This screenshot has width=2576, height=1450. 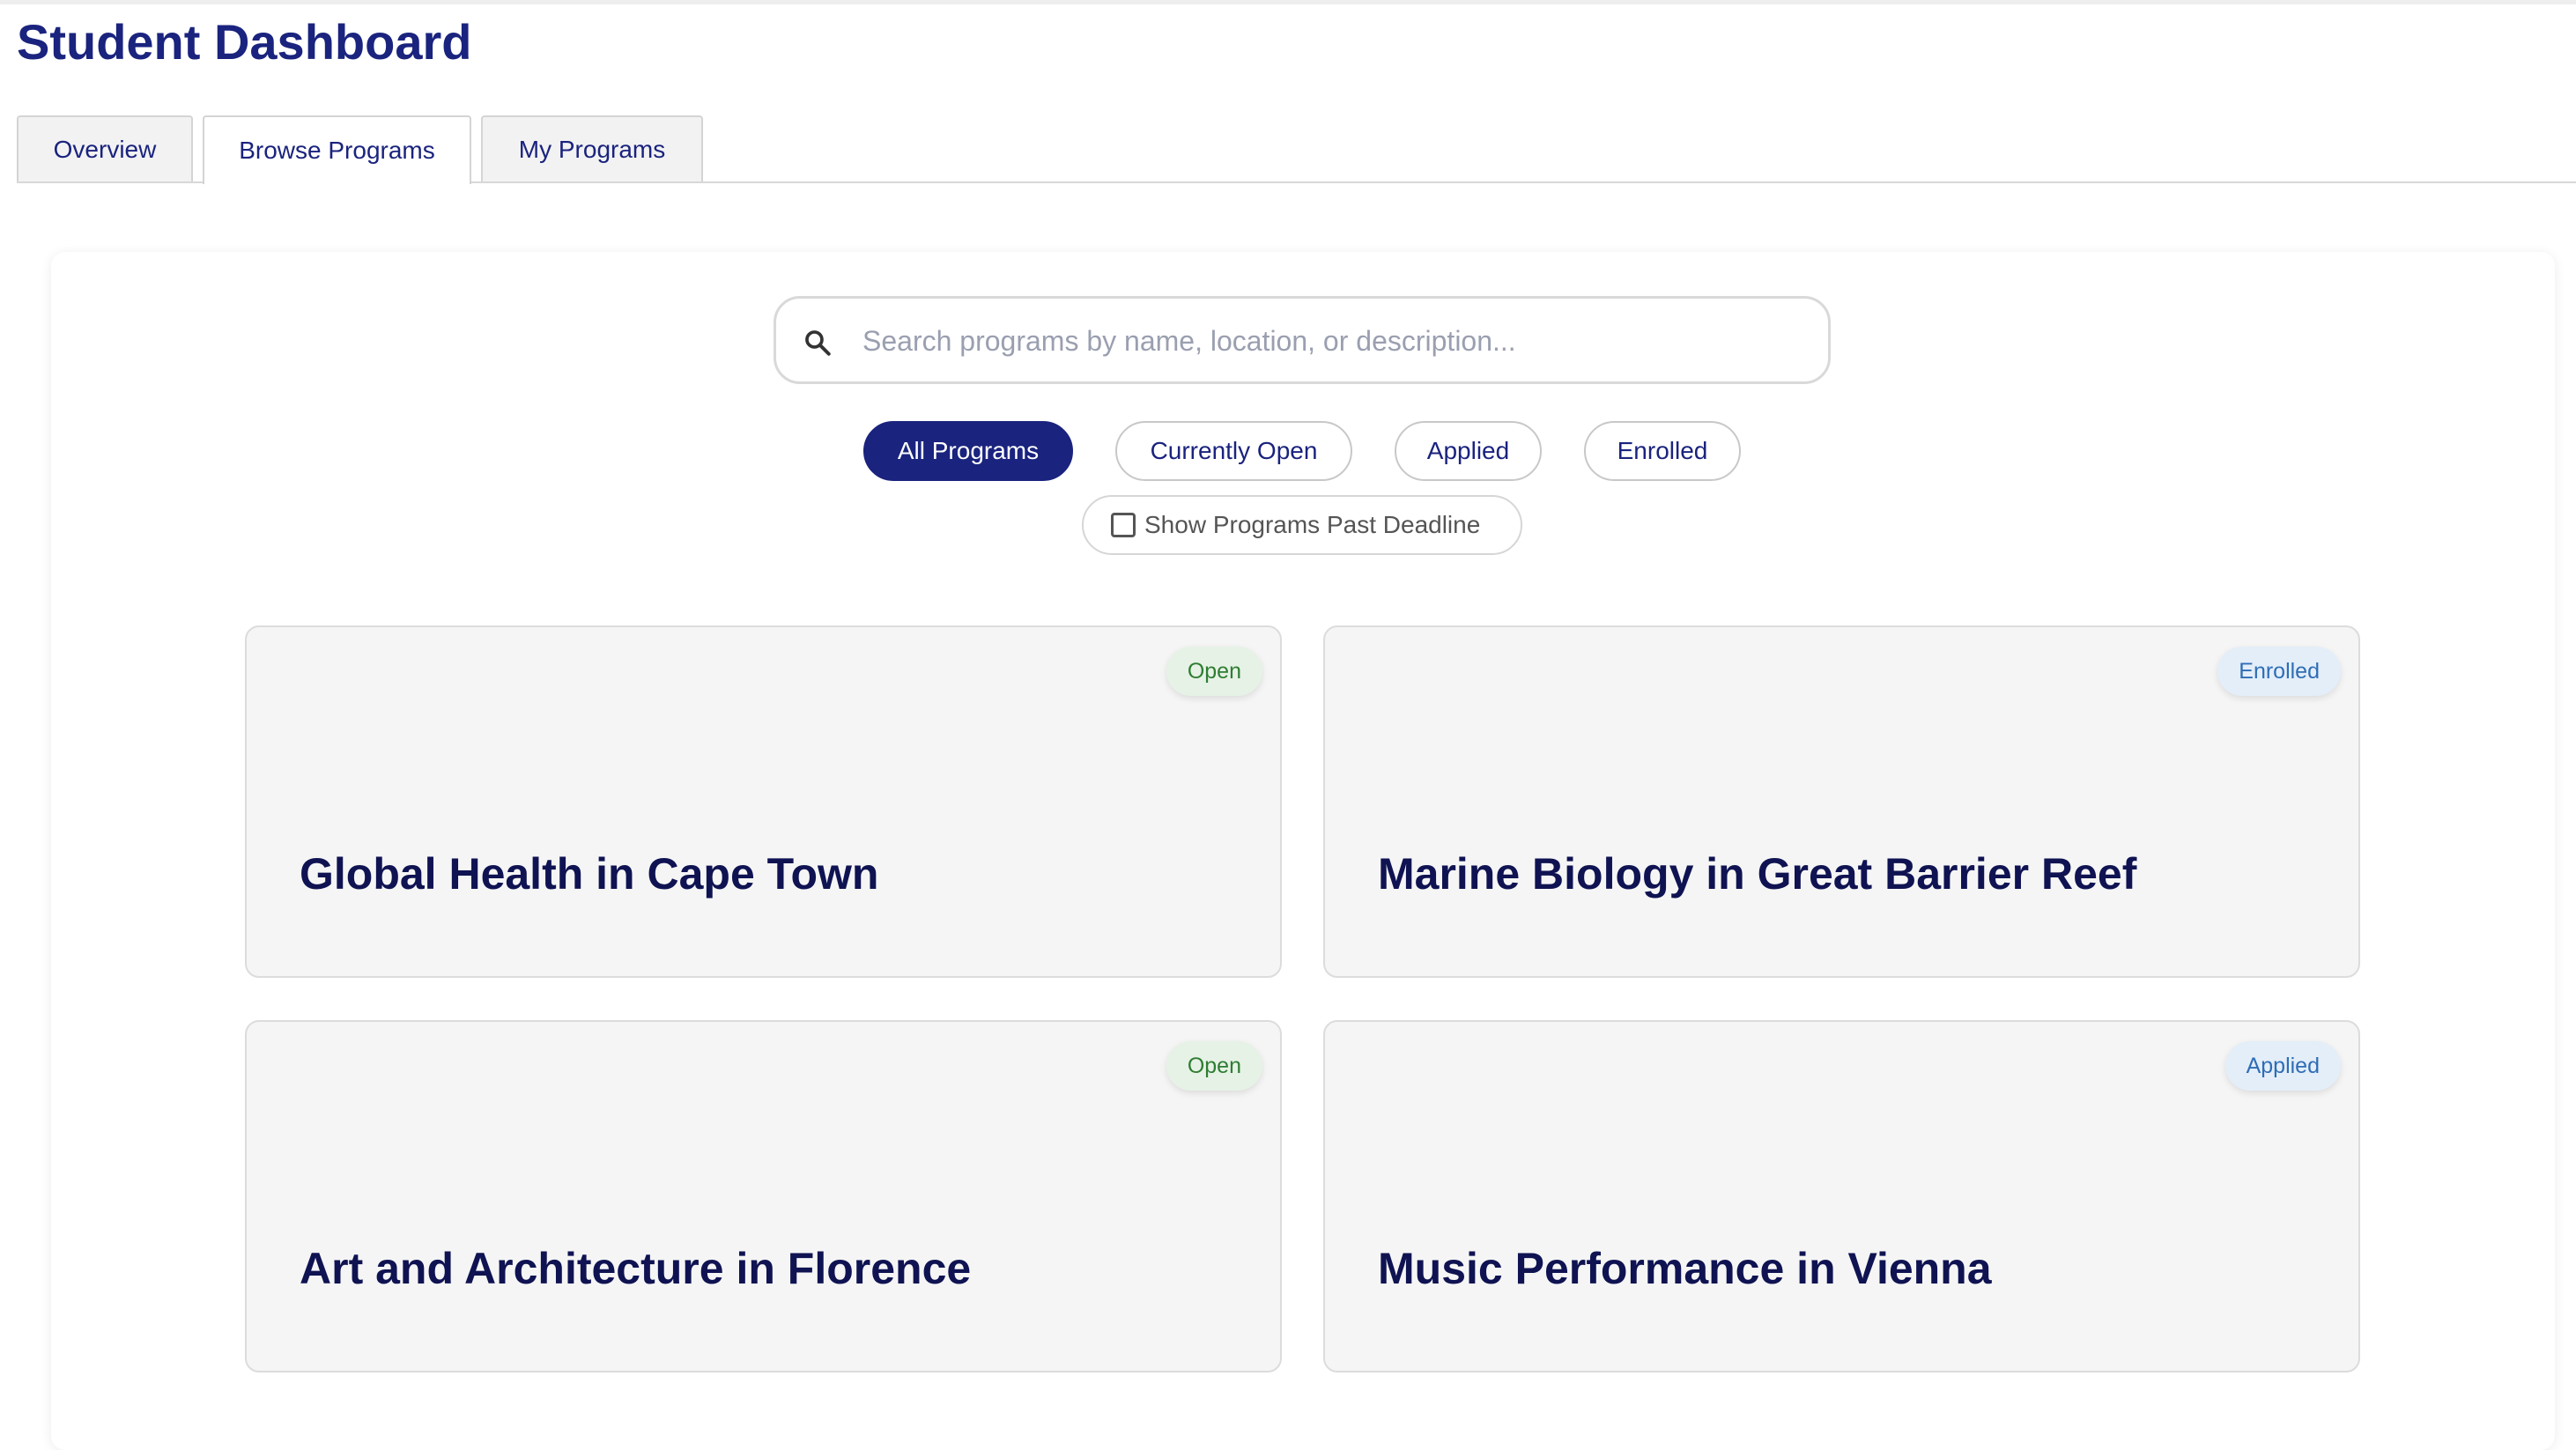 I want to click on program-title: Marine Biology in Great Barrier Reef, so click(x=1758, y=874).